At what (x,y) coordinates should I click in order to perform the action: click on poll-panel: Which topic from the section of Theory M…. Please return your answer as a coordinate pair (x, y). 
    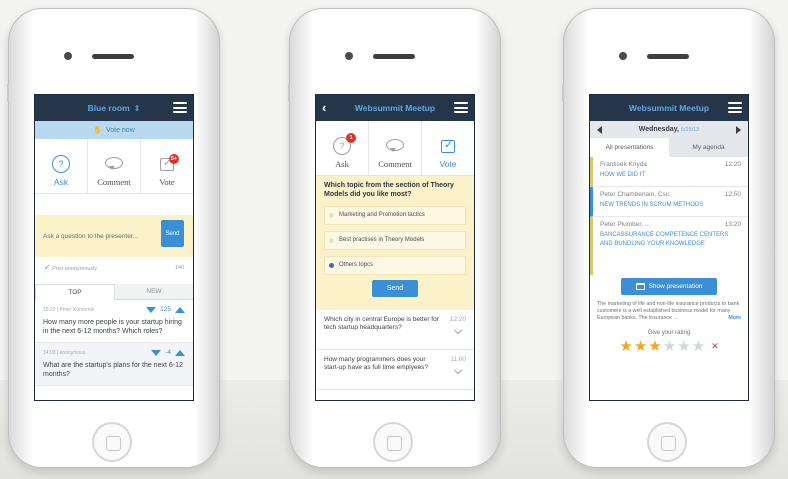
    Looking at the image, I should click on (395, 243).